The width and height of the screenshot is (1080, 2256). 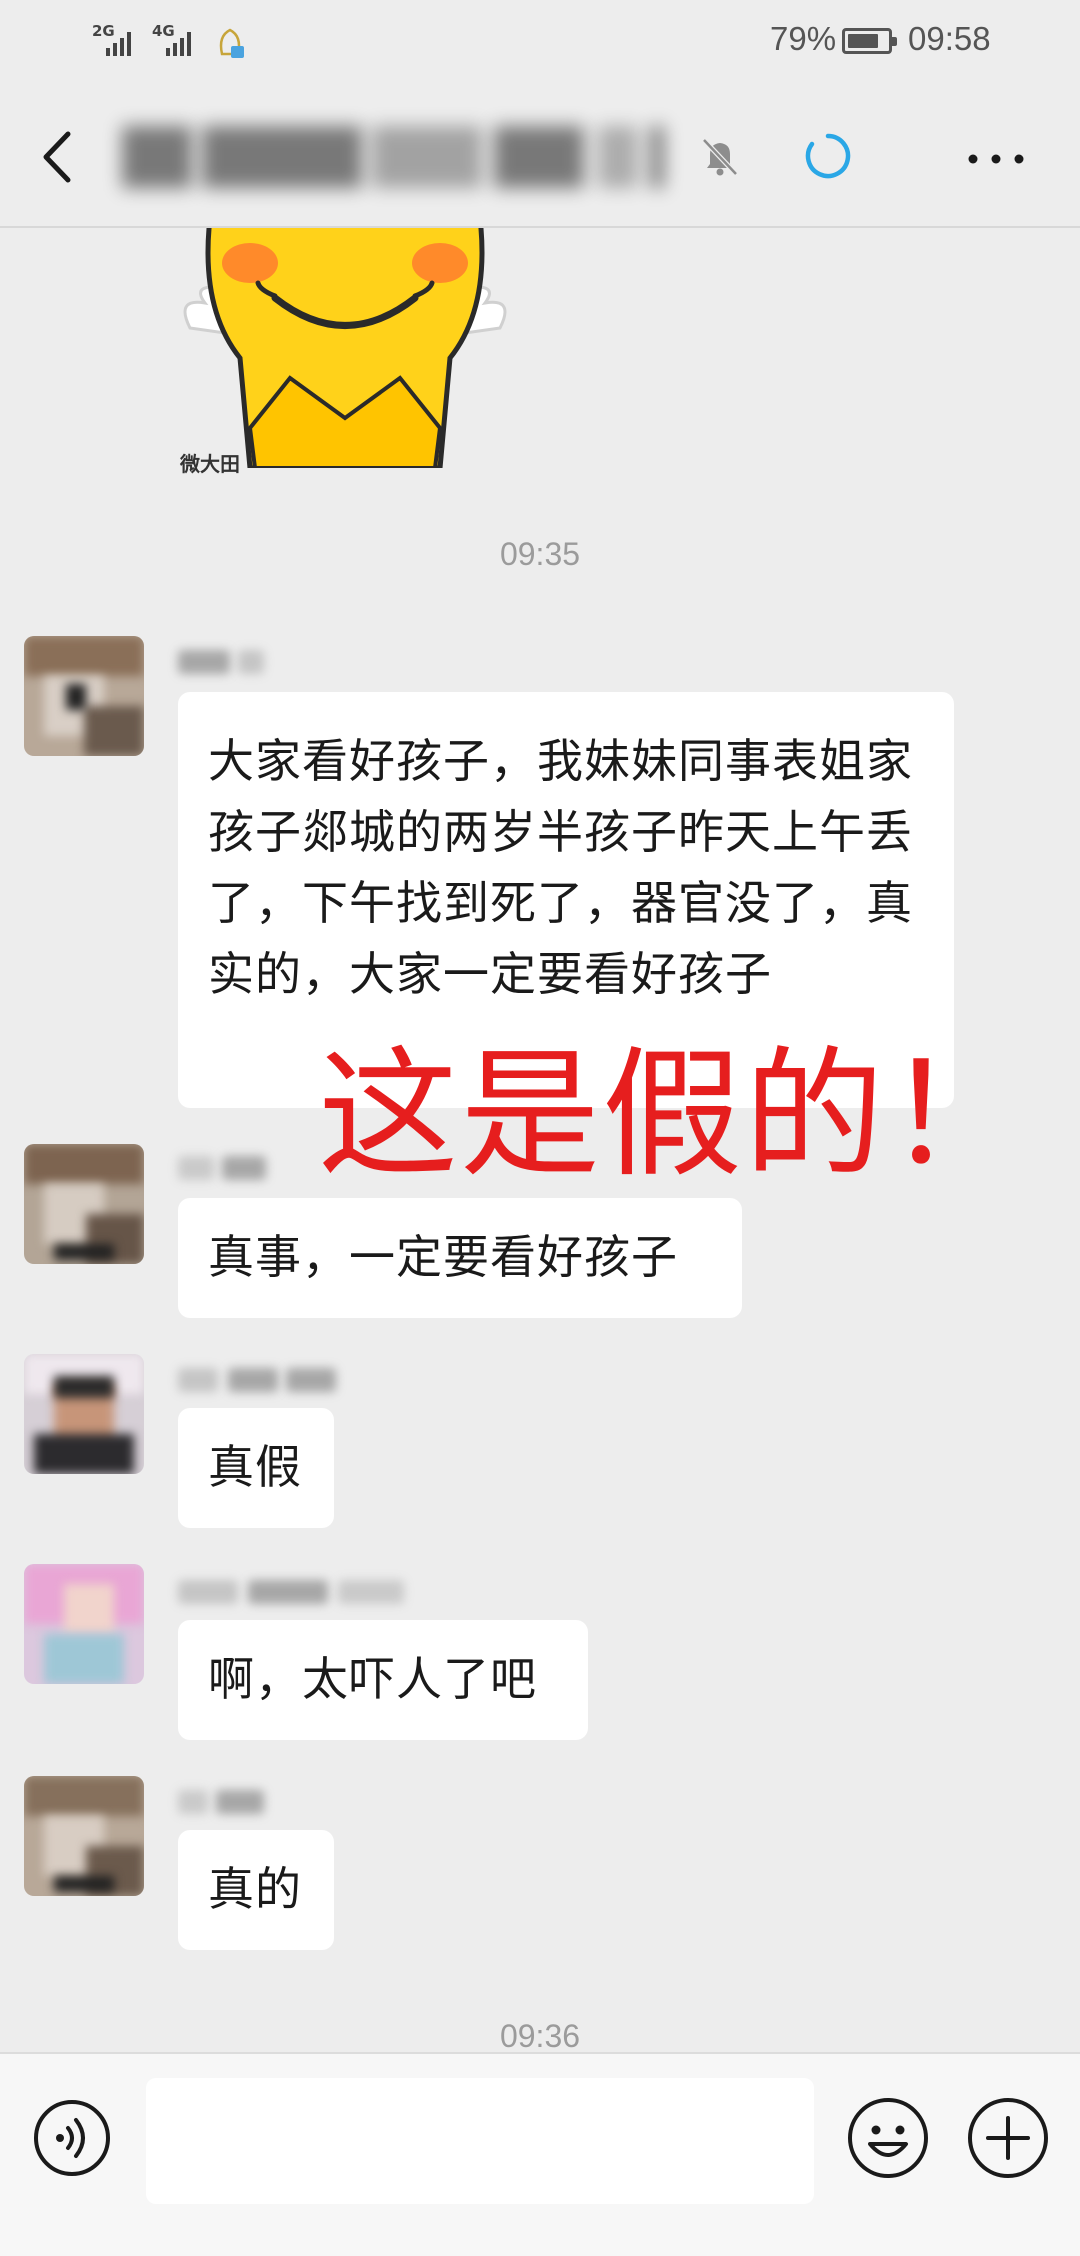 What do you see at coordinates (443, 1257) in the screenshot?
I see `message-text: 真事，一定要看好孩子` at bounding box center [443, 1257].